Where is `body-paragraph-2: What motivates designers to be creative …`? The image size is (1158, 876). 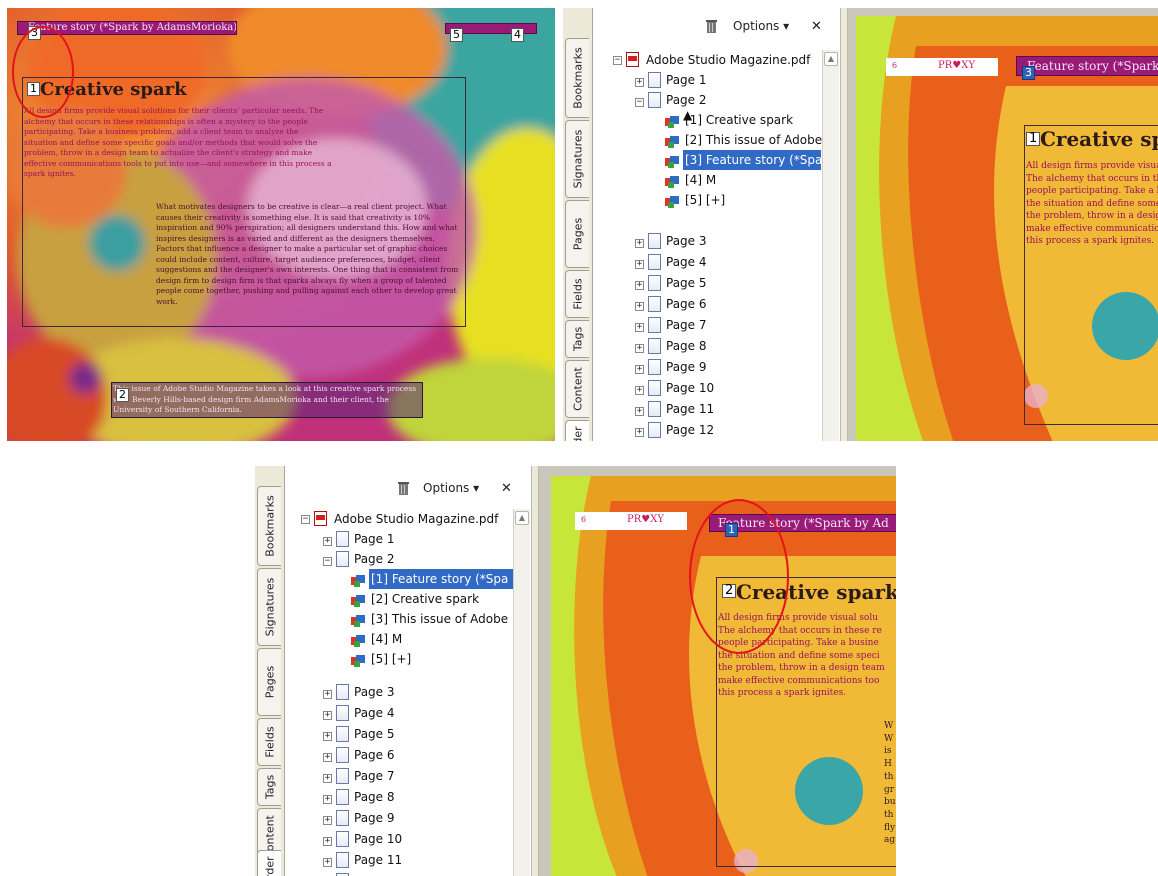 body-paragraph-2: What motivates designers to be creative … is located at coordinates (307, 254).